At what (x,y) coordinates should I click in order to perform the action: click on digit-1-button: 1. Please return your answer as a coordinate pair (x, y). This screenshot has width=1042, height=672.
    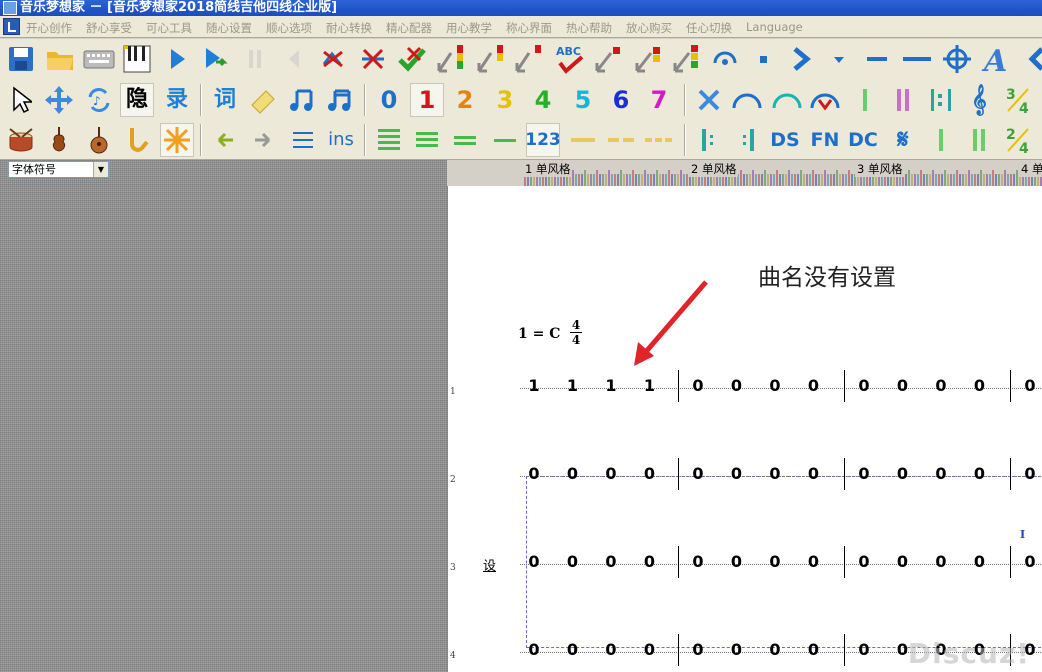
    Looking at the image, I should click on (427, 100).